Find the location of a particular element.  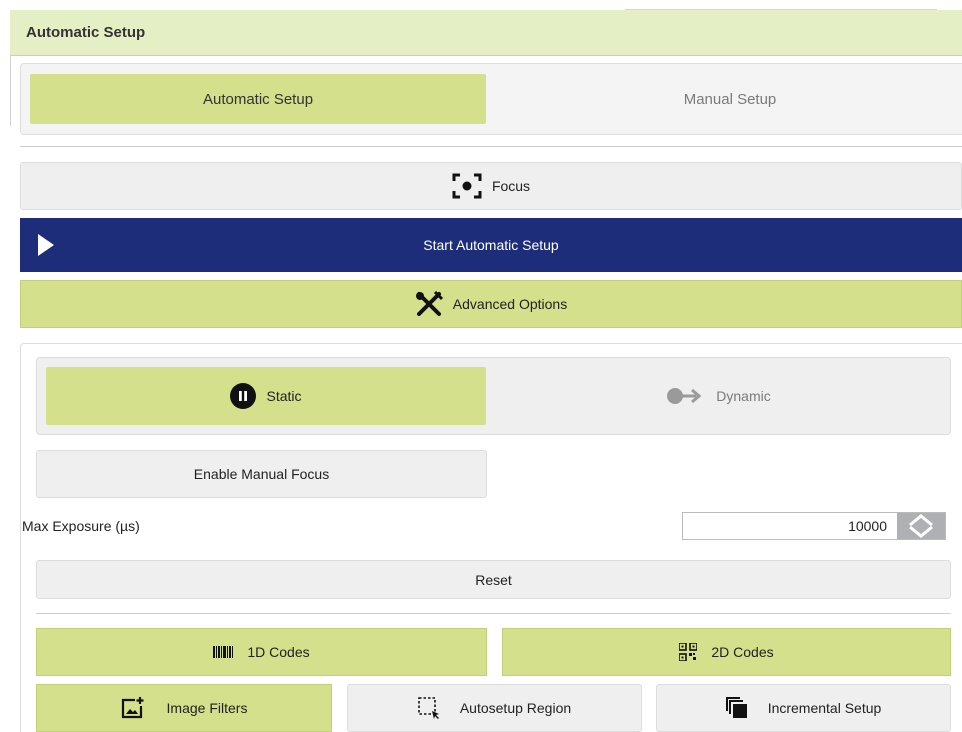

reset-button: Reset is located at coordinates (493, 579).